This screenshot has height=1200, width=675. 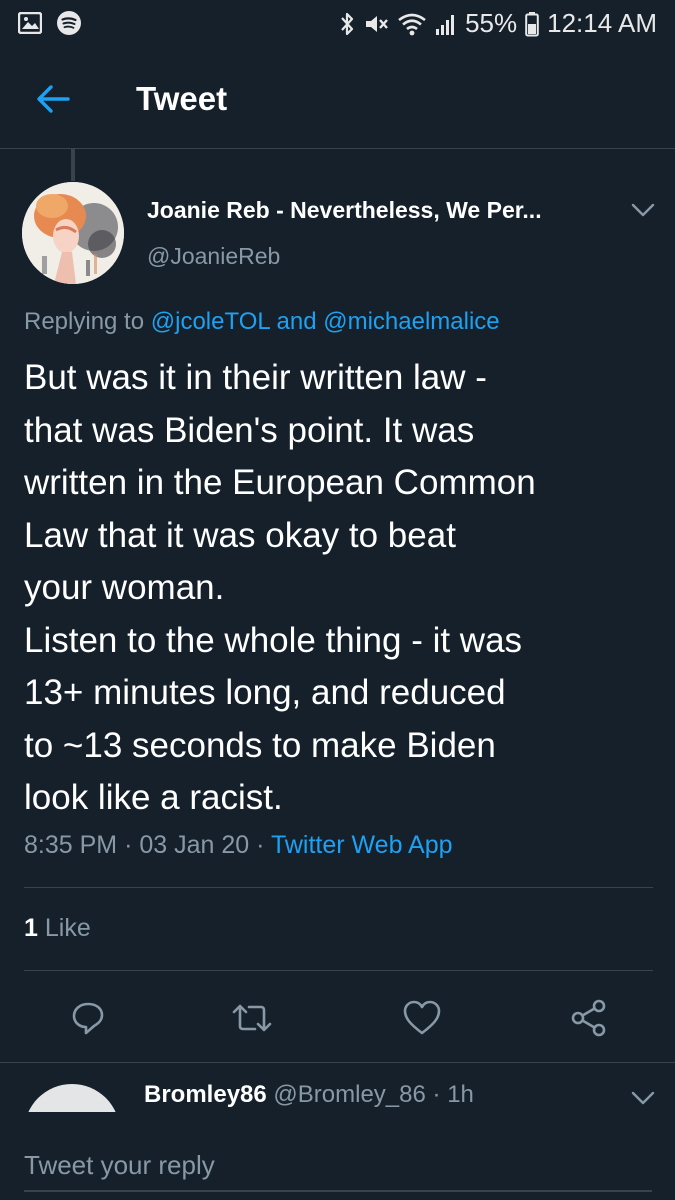 I want to click on reply-author-handle: @Bromley_86, so click(x=349, y=1094).